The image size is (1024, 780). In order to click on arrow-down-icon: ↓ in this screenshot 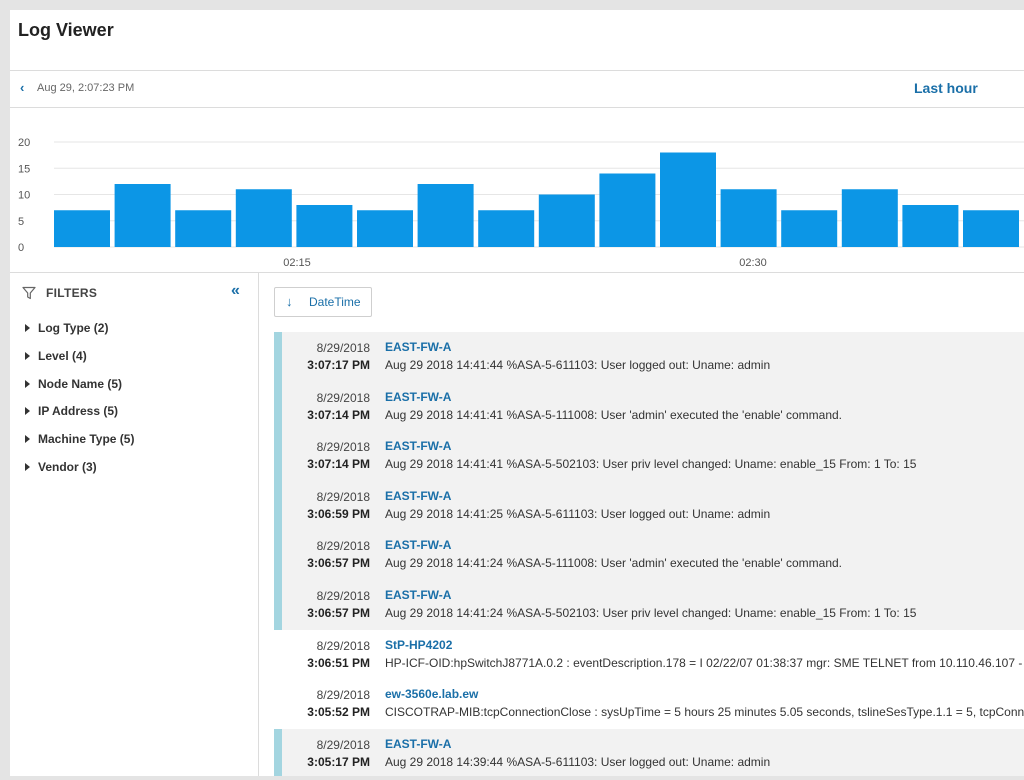, I will do `click(289, 301)`.